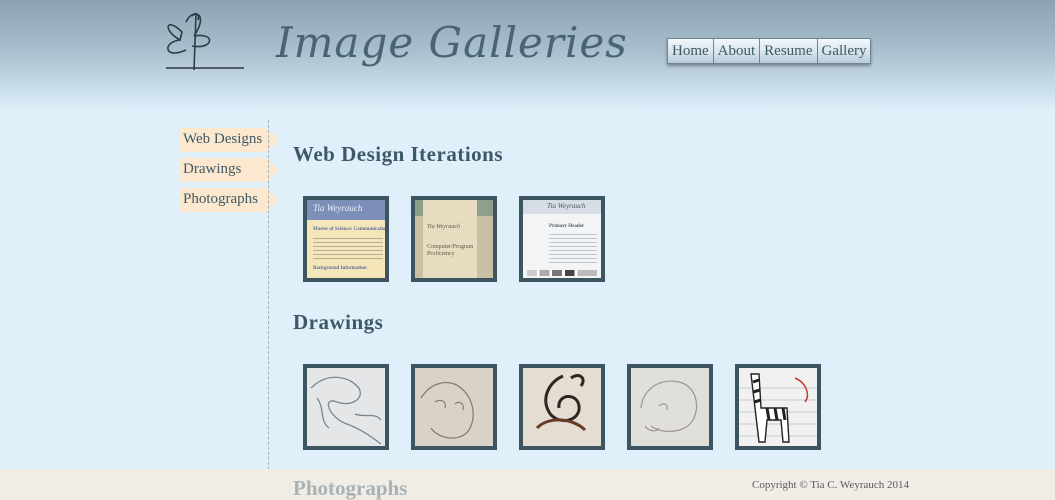  Describe the element at coordinates (350, 488) in the screenshot. I see `photographs-section-title: Photographs` at that location.